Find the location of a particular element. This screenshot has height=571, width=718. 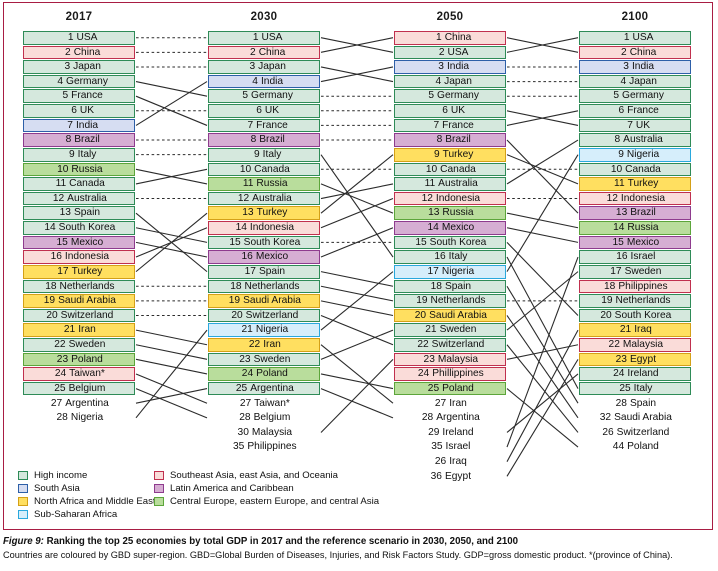

row-country-name: Iran is located at coordinates (87, 330).